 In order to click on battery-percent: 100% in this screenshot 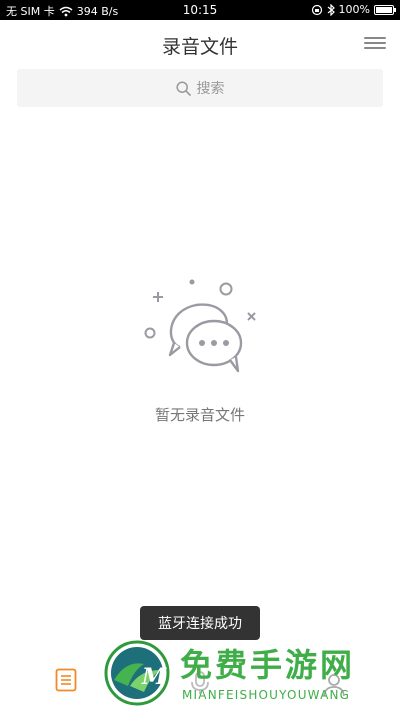, I will do `click(354, 9)`.